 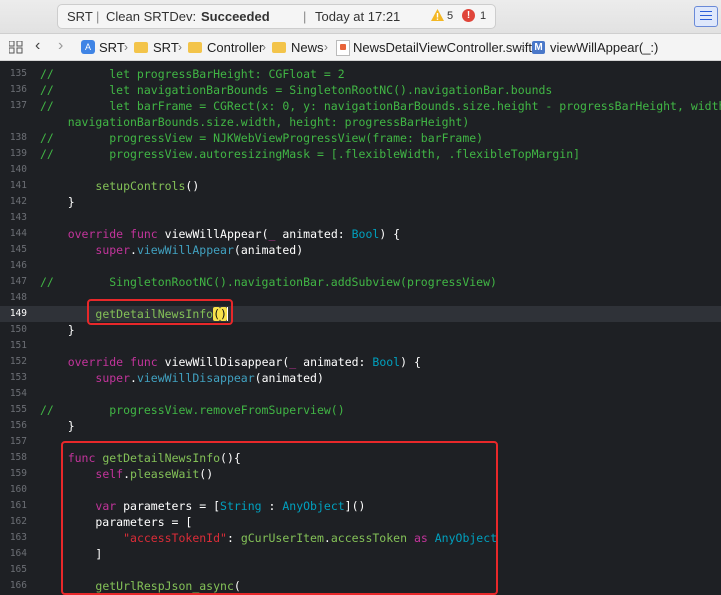 I want to click on jump-file: NewsDetailViewController.swift, so click(x=442, y=47).